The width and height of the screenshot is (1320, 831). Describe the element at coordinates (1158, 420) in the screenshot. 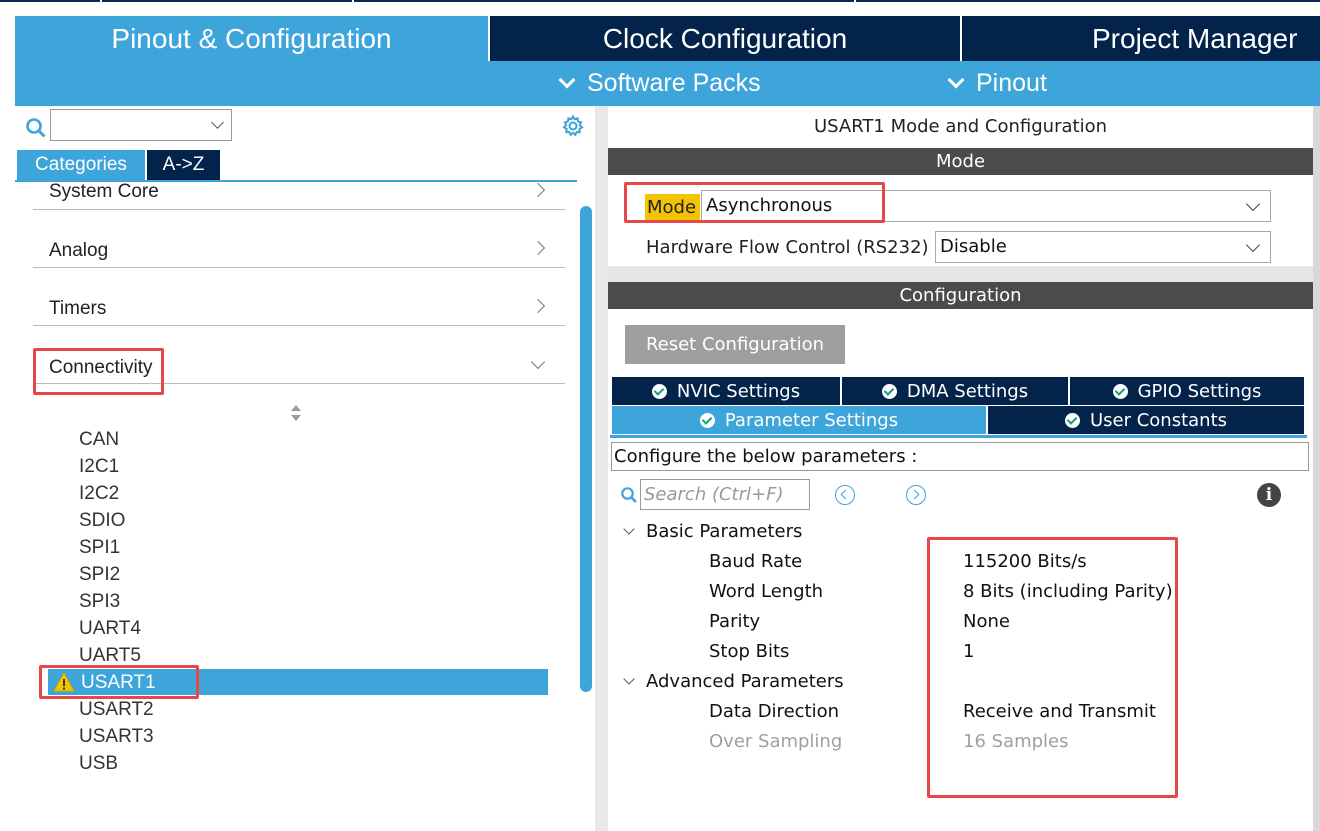

I see `tab-label: User Constants` at that location.